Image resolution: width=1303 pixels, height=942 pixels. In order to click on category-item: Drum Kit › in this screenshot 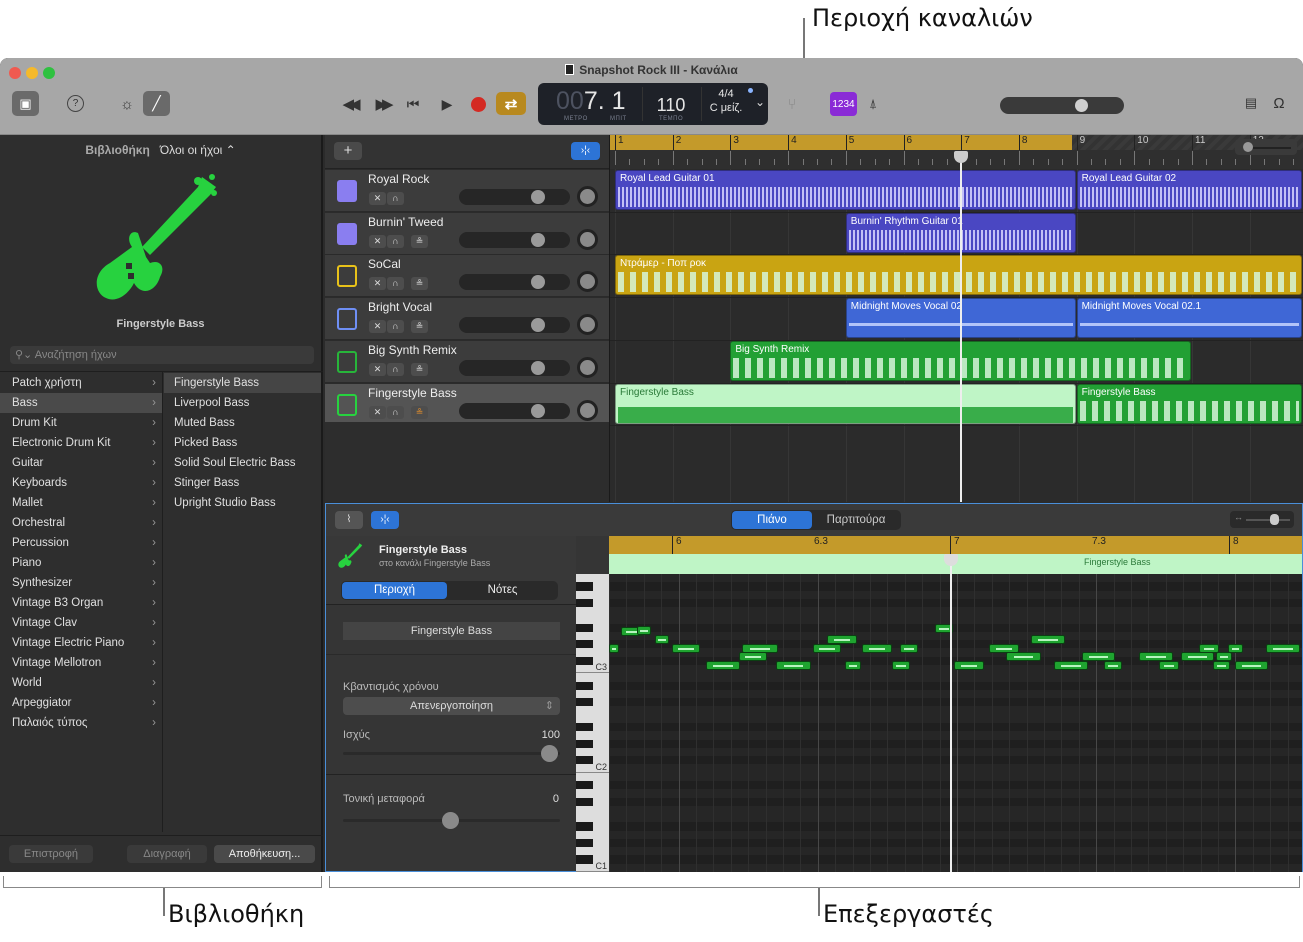, I will do `click(81, 423)`.